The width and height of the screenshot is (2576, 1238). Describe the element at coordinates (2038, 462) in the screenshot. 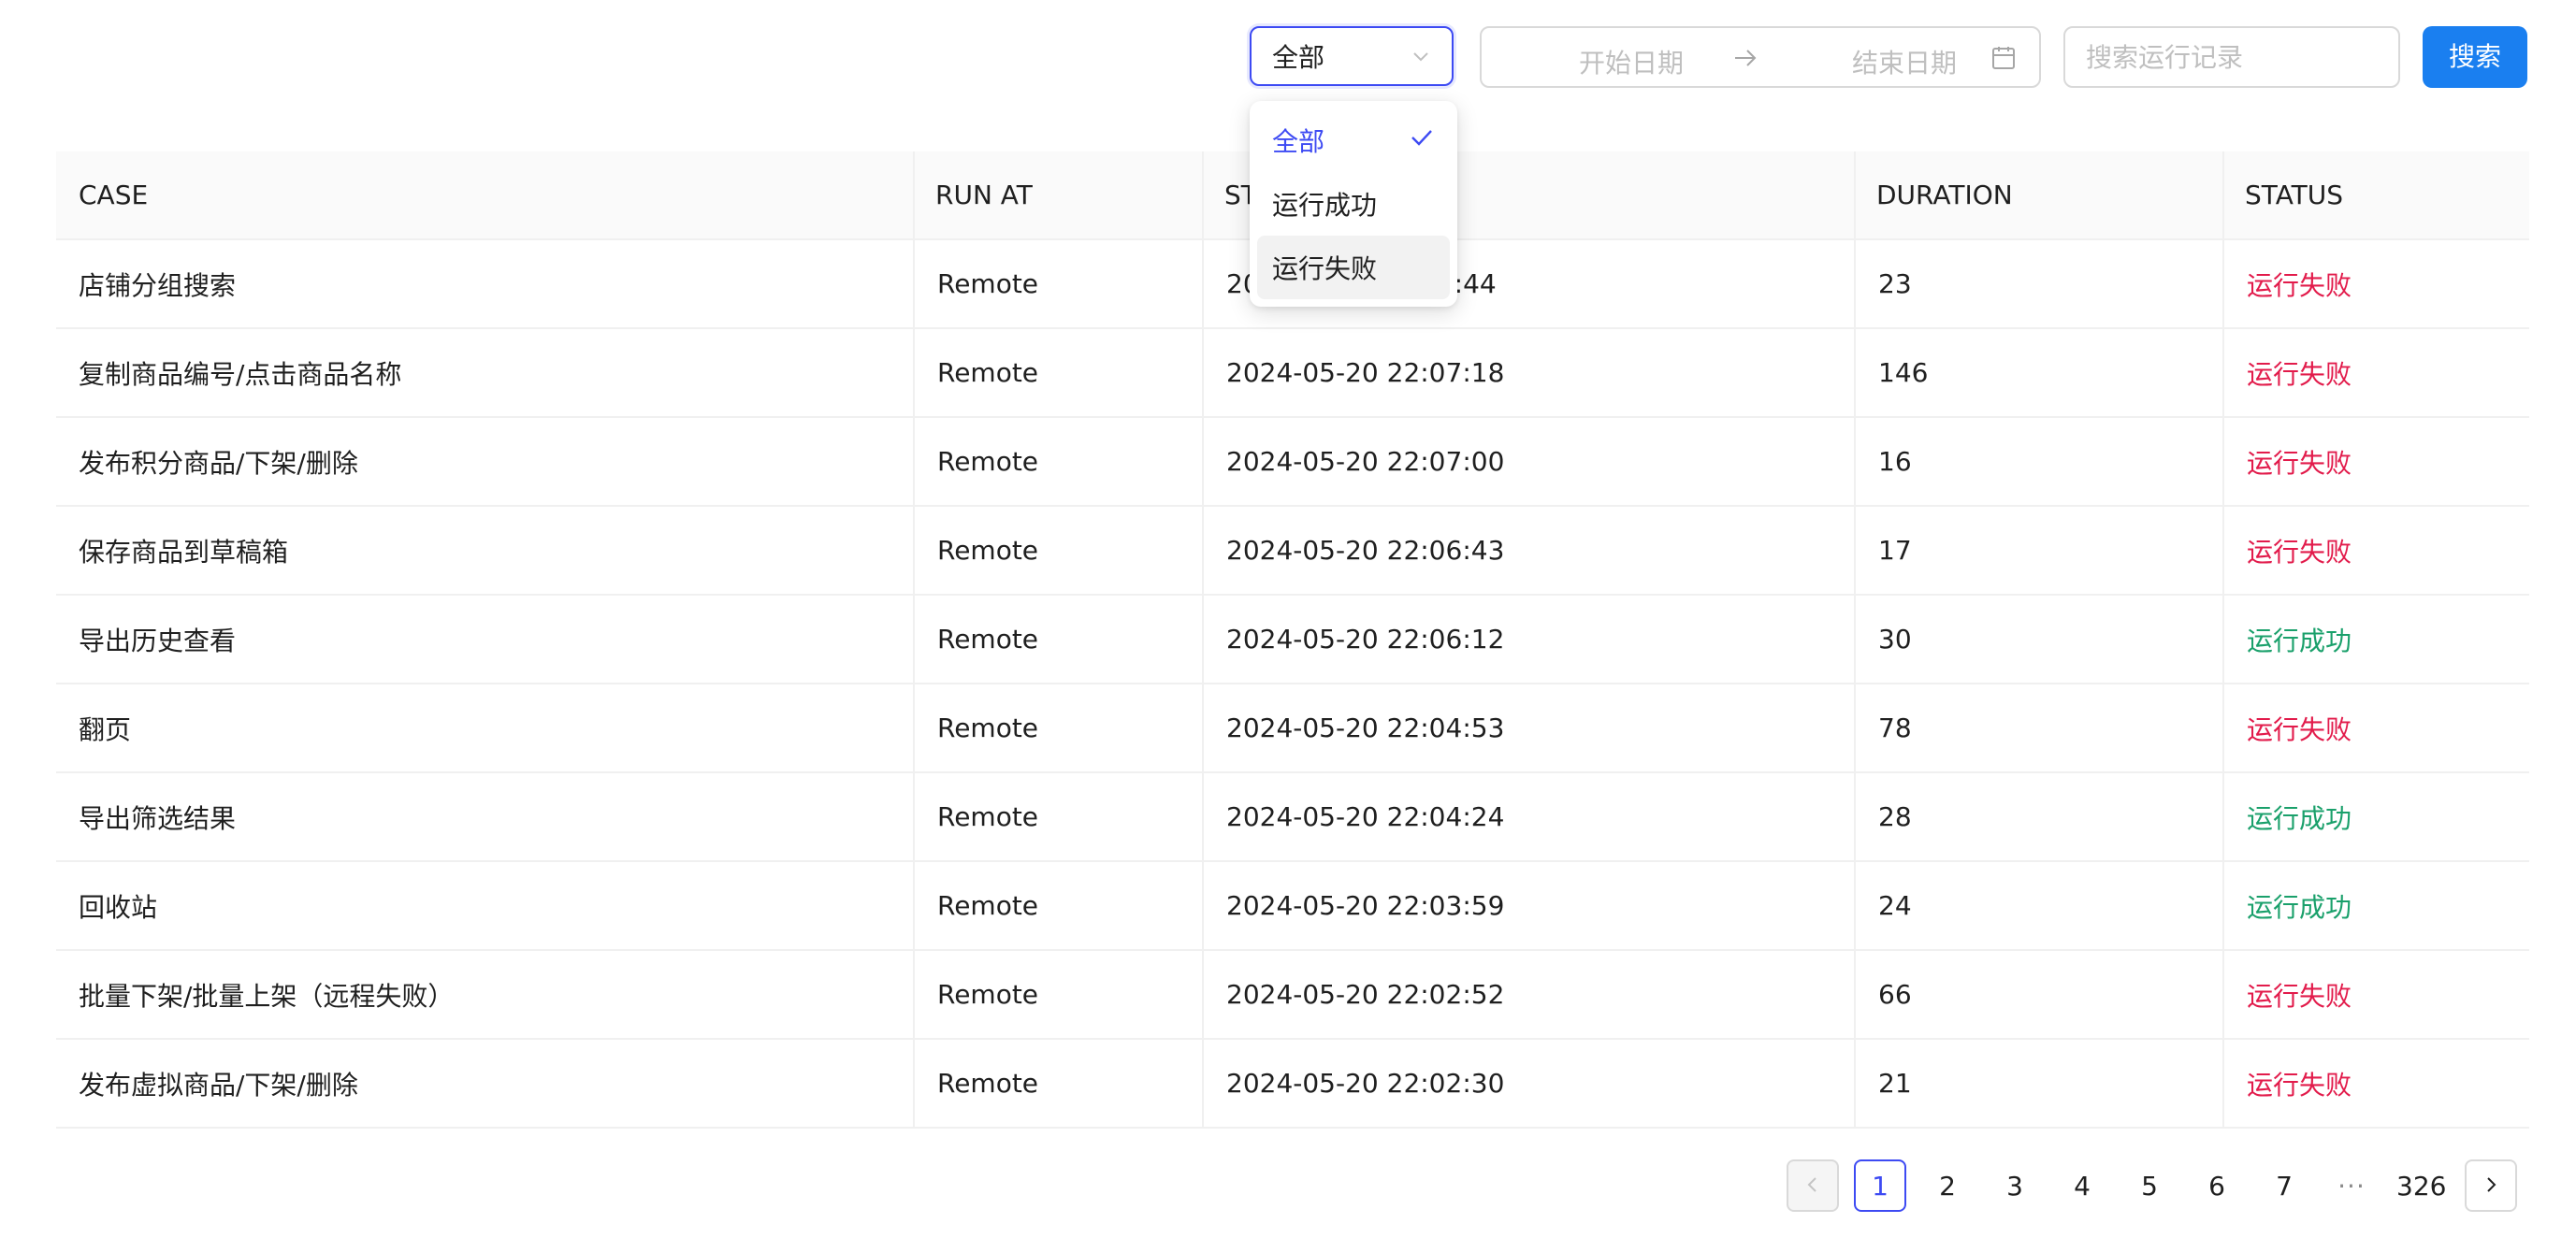

I see `duration-cell: 16` at that location.